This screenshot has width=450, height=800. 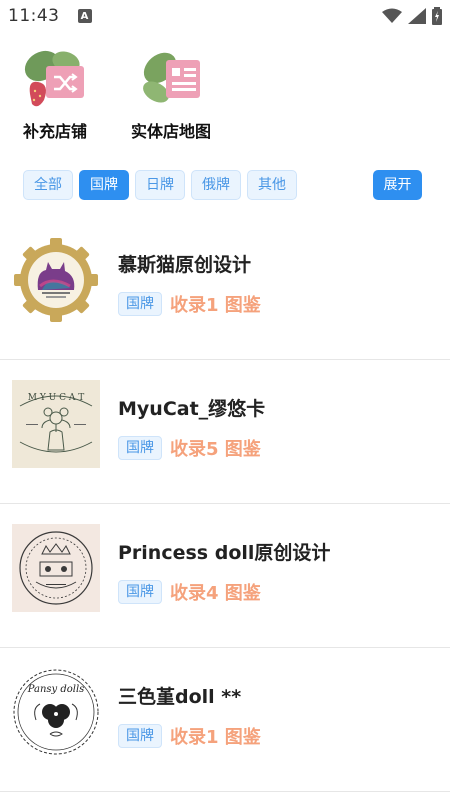 What do you see at coordinates (180, 697) in the screenshot?
I see `shop-name: 三色堇doll **` at bounding box center [180, 697].